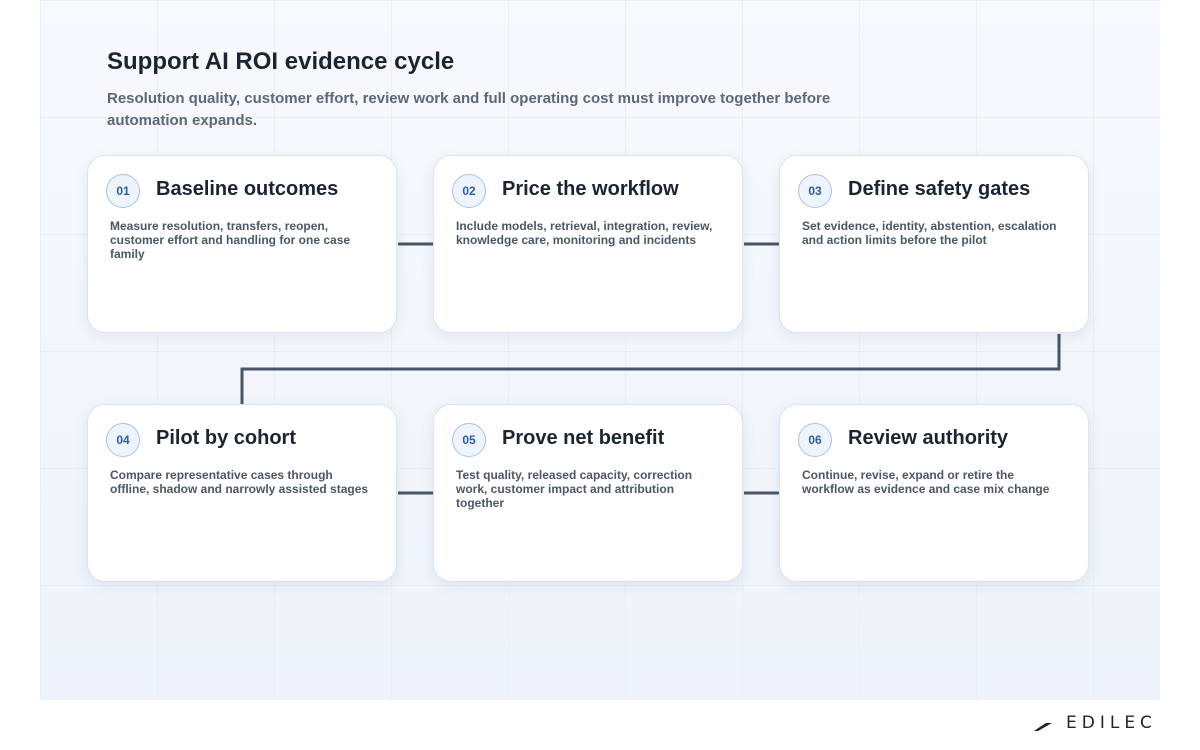  I want to click on step-title: Define safety gates, so click(939, 189).